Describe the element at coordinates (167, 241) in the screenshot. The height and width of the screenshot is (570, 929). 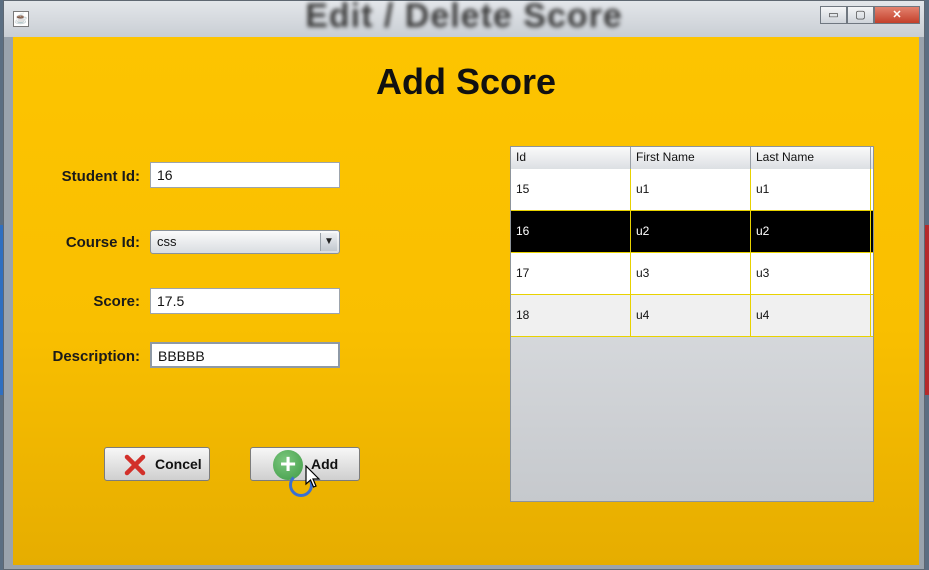
I see `course-id-value: css` at that location.